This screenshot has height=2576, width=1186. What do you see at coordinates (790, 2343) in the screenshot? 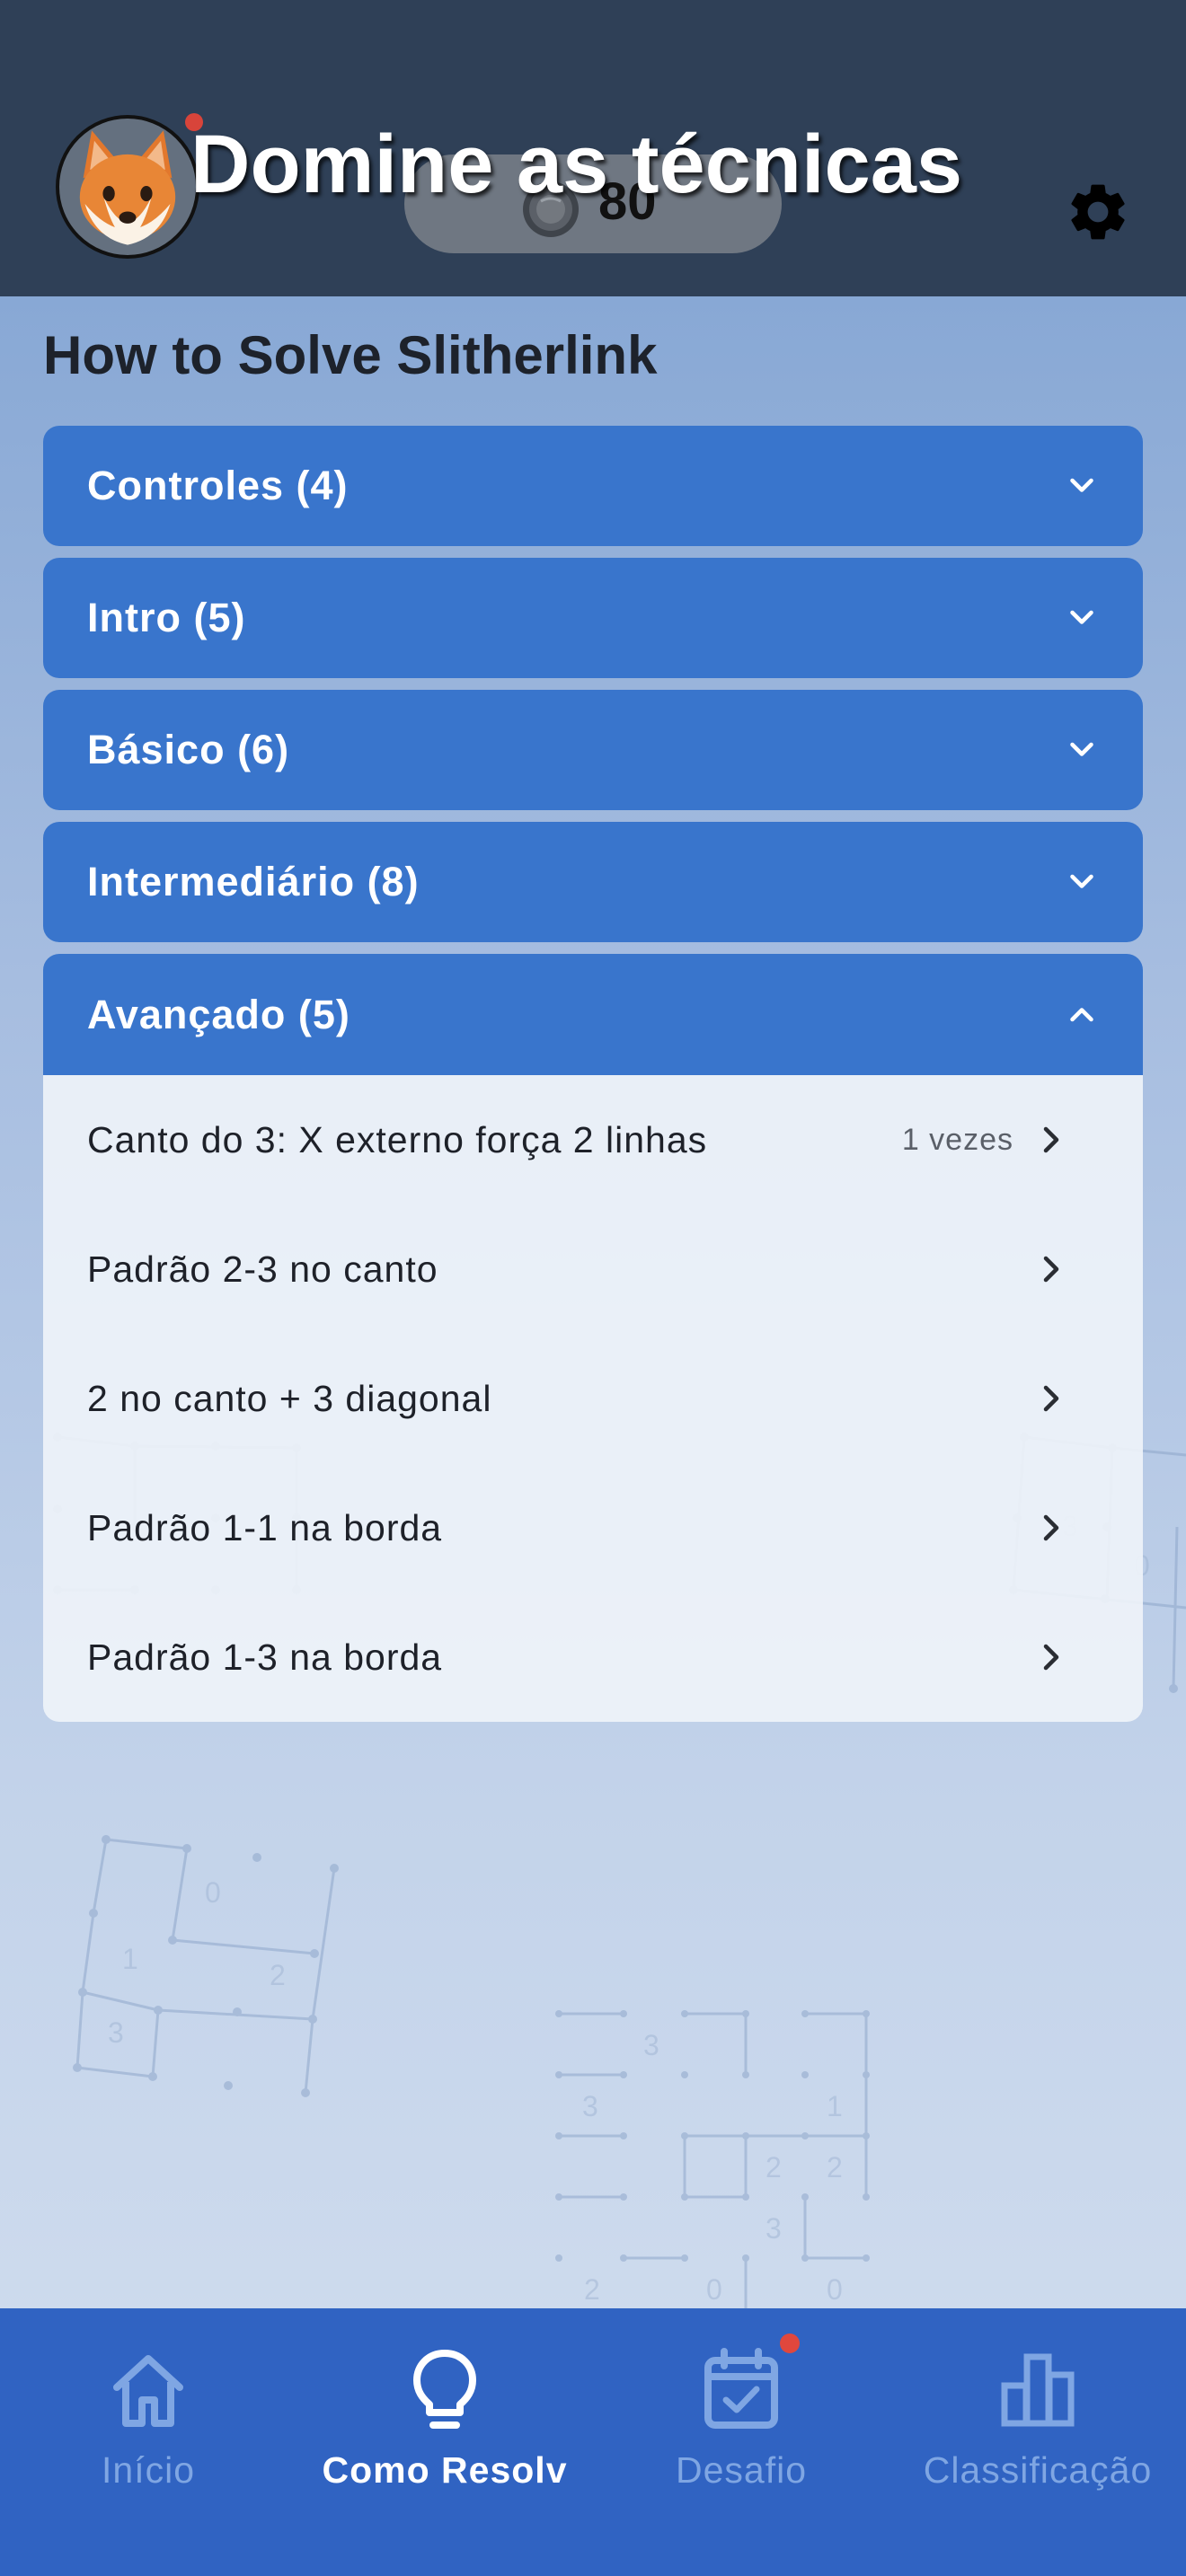
I see `desafio-notification-badge` at bounding box center [790, 2343].